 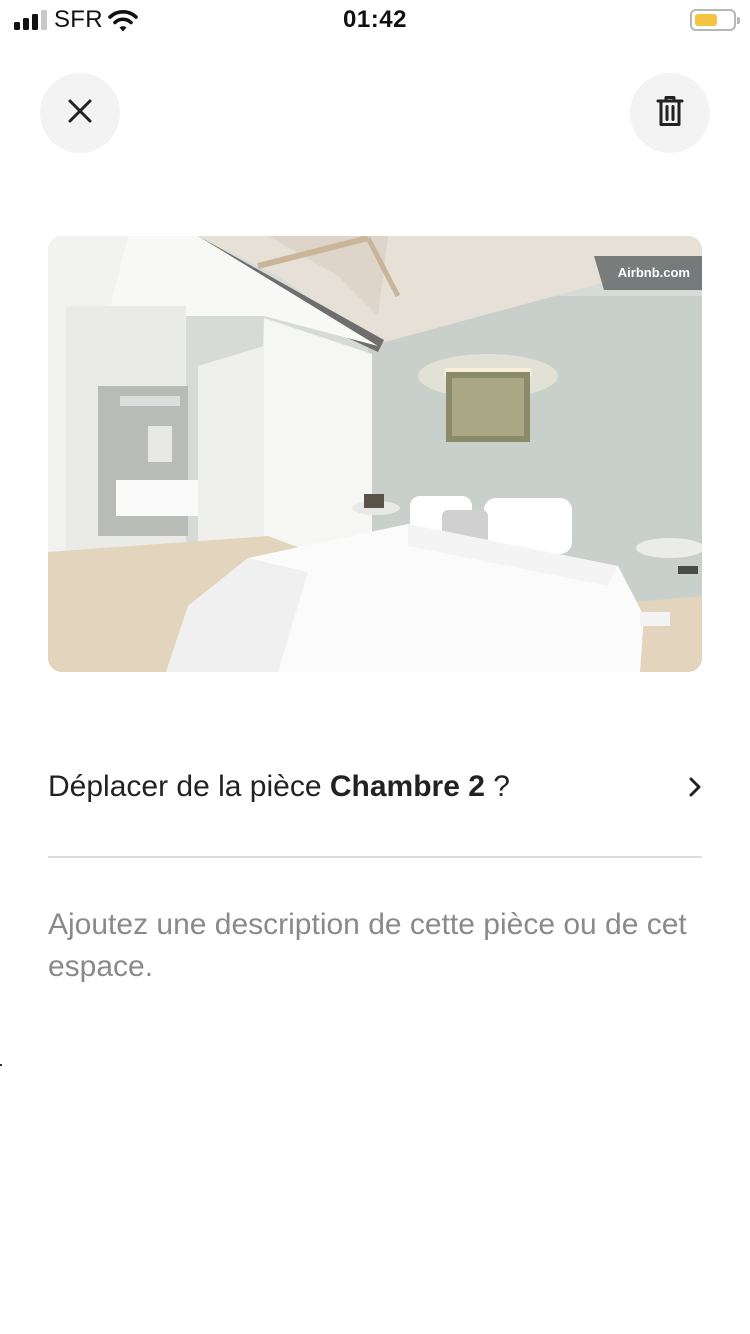 I want to click on photo-watermark: Airbnb.com, so click(x=647, y=273).